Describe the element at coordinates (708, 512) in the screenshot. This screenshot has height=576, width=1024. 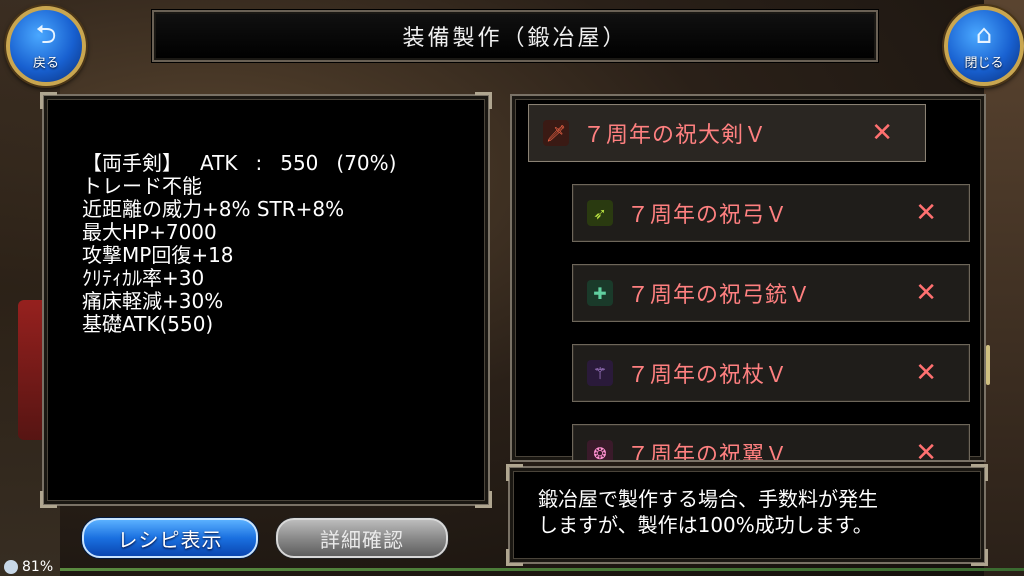
I see `info-text: 鍛冶屋で製作する場合、手数料が発生 しますが、製作は100%成功します。` at that location.